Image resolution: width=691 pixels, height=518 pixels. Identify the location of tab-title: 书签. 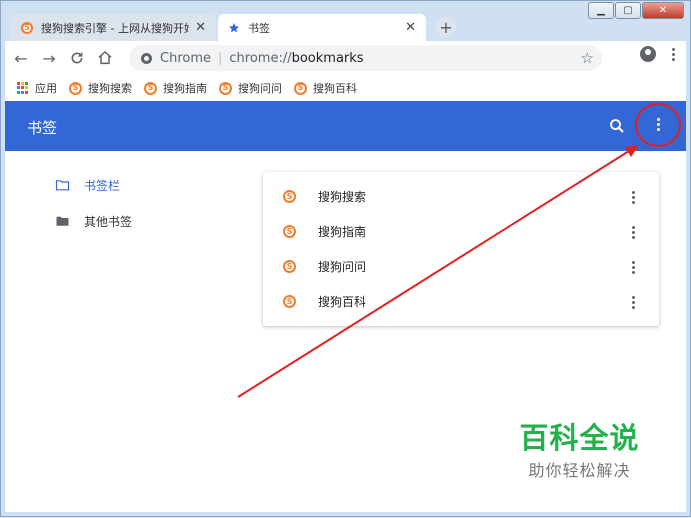
(259, 28).